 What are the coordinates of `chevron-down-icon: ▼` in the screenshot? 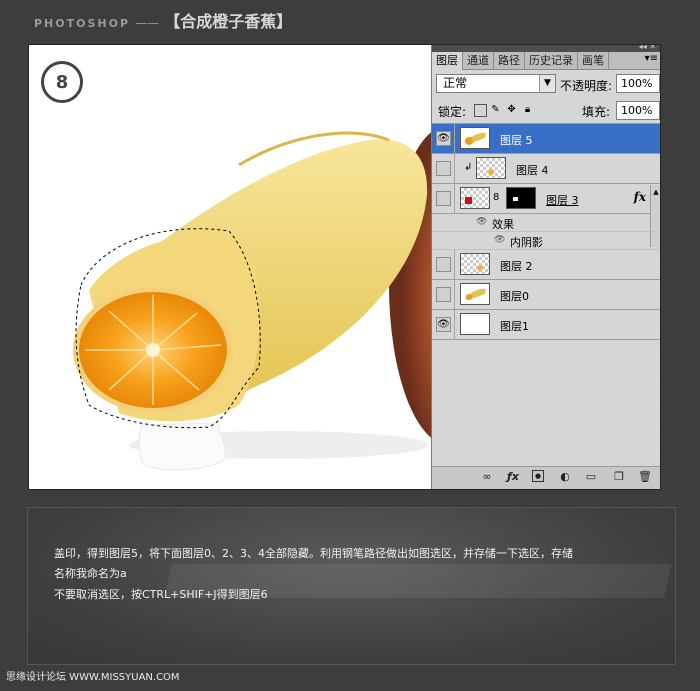 It's located at (547, 83).